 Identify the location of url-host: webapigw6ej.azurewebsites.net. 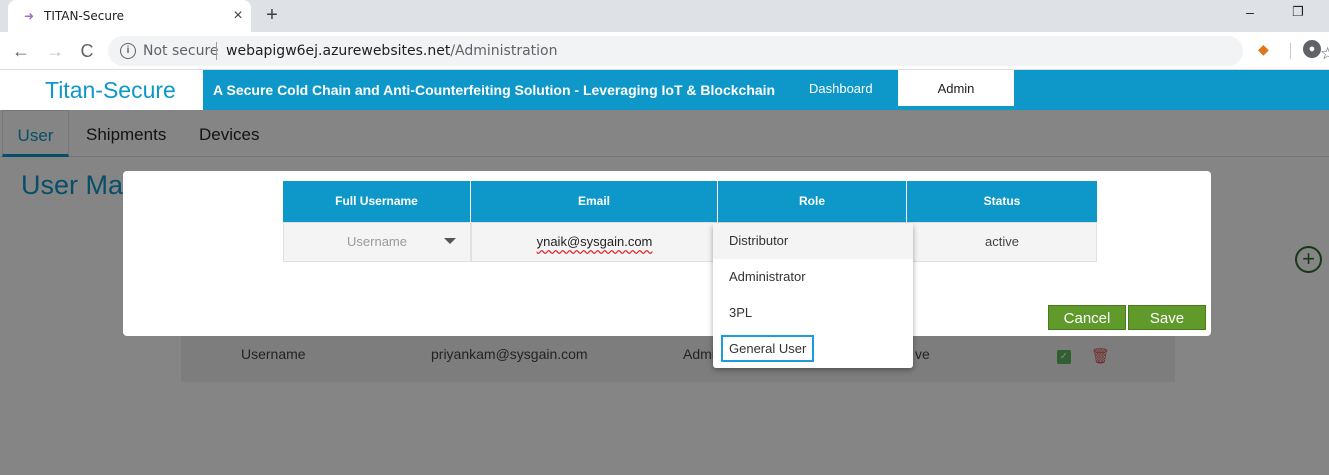
(338, 51).